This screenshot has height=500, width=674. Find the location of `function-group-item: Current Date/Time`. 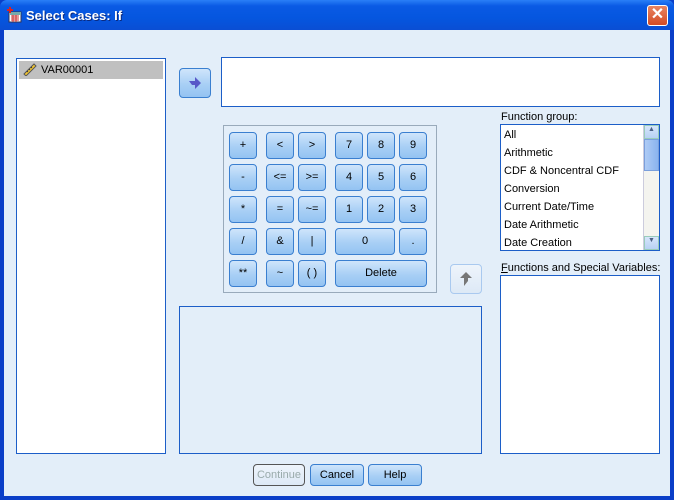

function-group-item: Current Date/Time is located at coordinates (580, 207).